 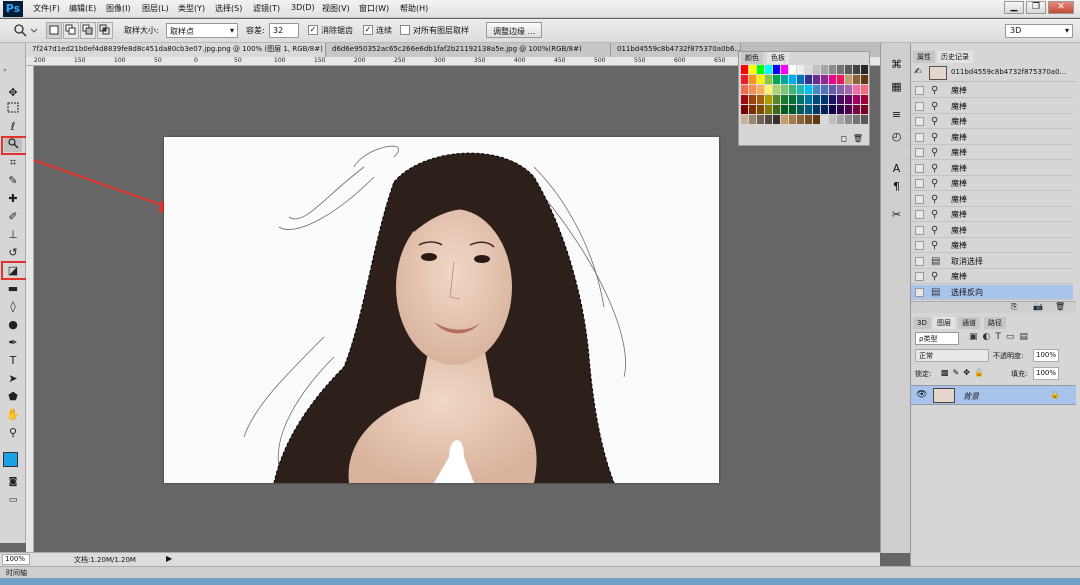 I want to click on layer-filter-select: ρ类型, so click(x=937, y=338).